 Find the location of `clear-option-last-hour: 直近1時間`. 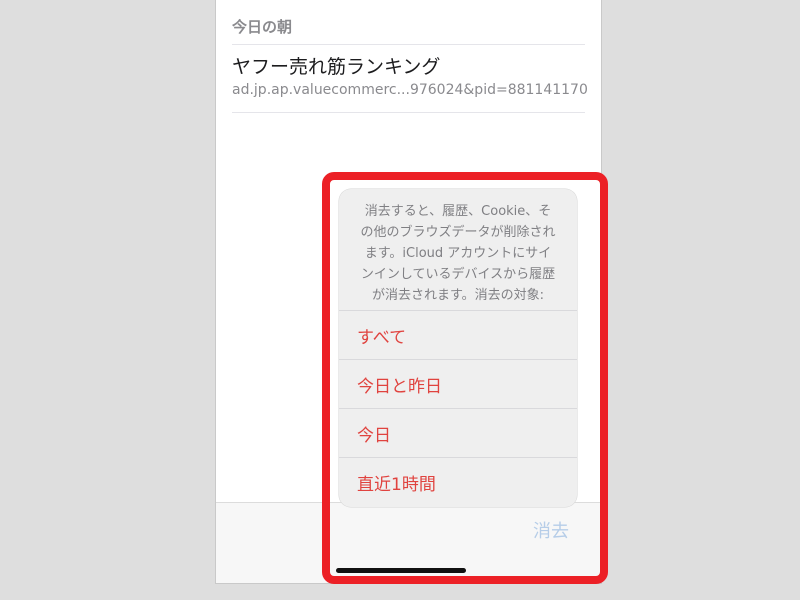

clear-option-last-hour: 直近1時間 is located at coordinates (458, 482).